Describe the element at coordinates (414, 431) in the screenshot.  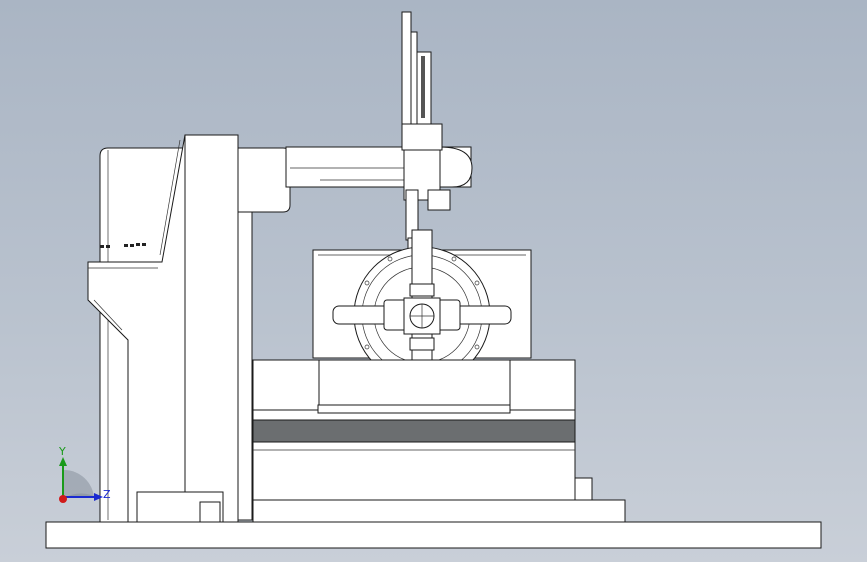
I see `slide-rail-band` at that location.